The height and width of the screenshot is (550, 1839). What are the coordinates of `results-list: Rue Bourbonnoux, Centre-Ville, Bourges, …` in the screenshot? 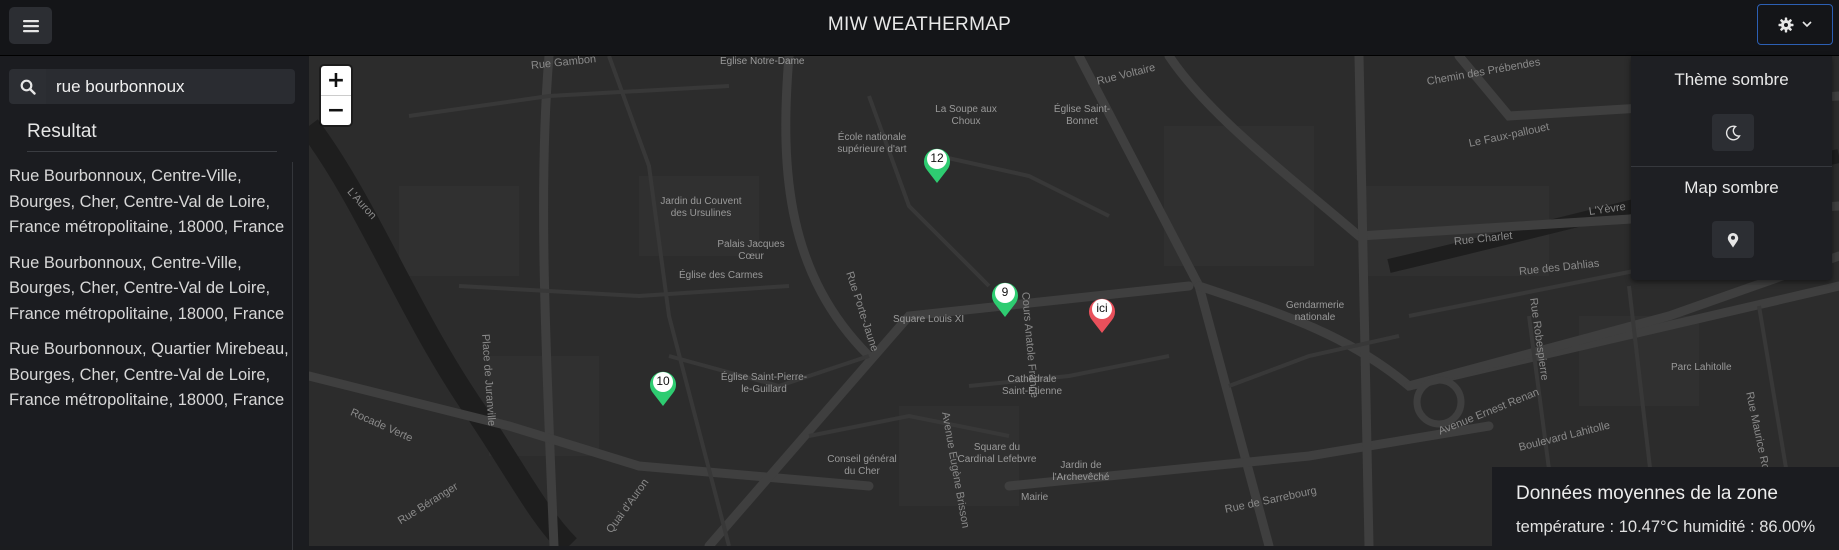 It's located at (149, 294).